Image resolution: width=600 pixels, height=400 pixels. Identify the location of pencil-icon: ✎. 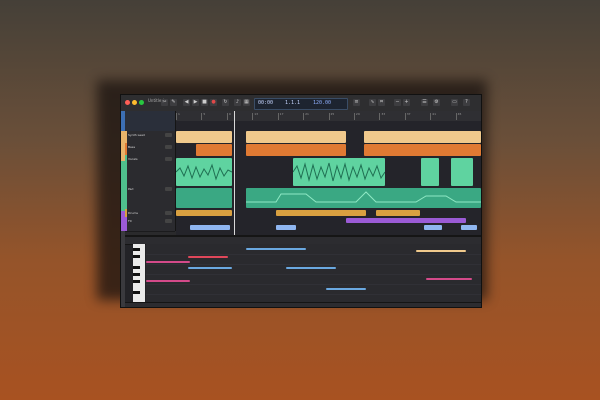
(173, 102).